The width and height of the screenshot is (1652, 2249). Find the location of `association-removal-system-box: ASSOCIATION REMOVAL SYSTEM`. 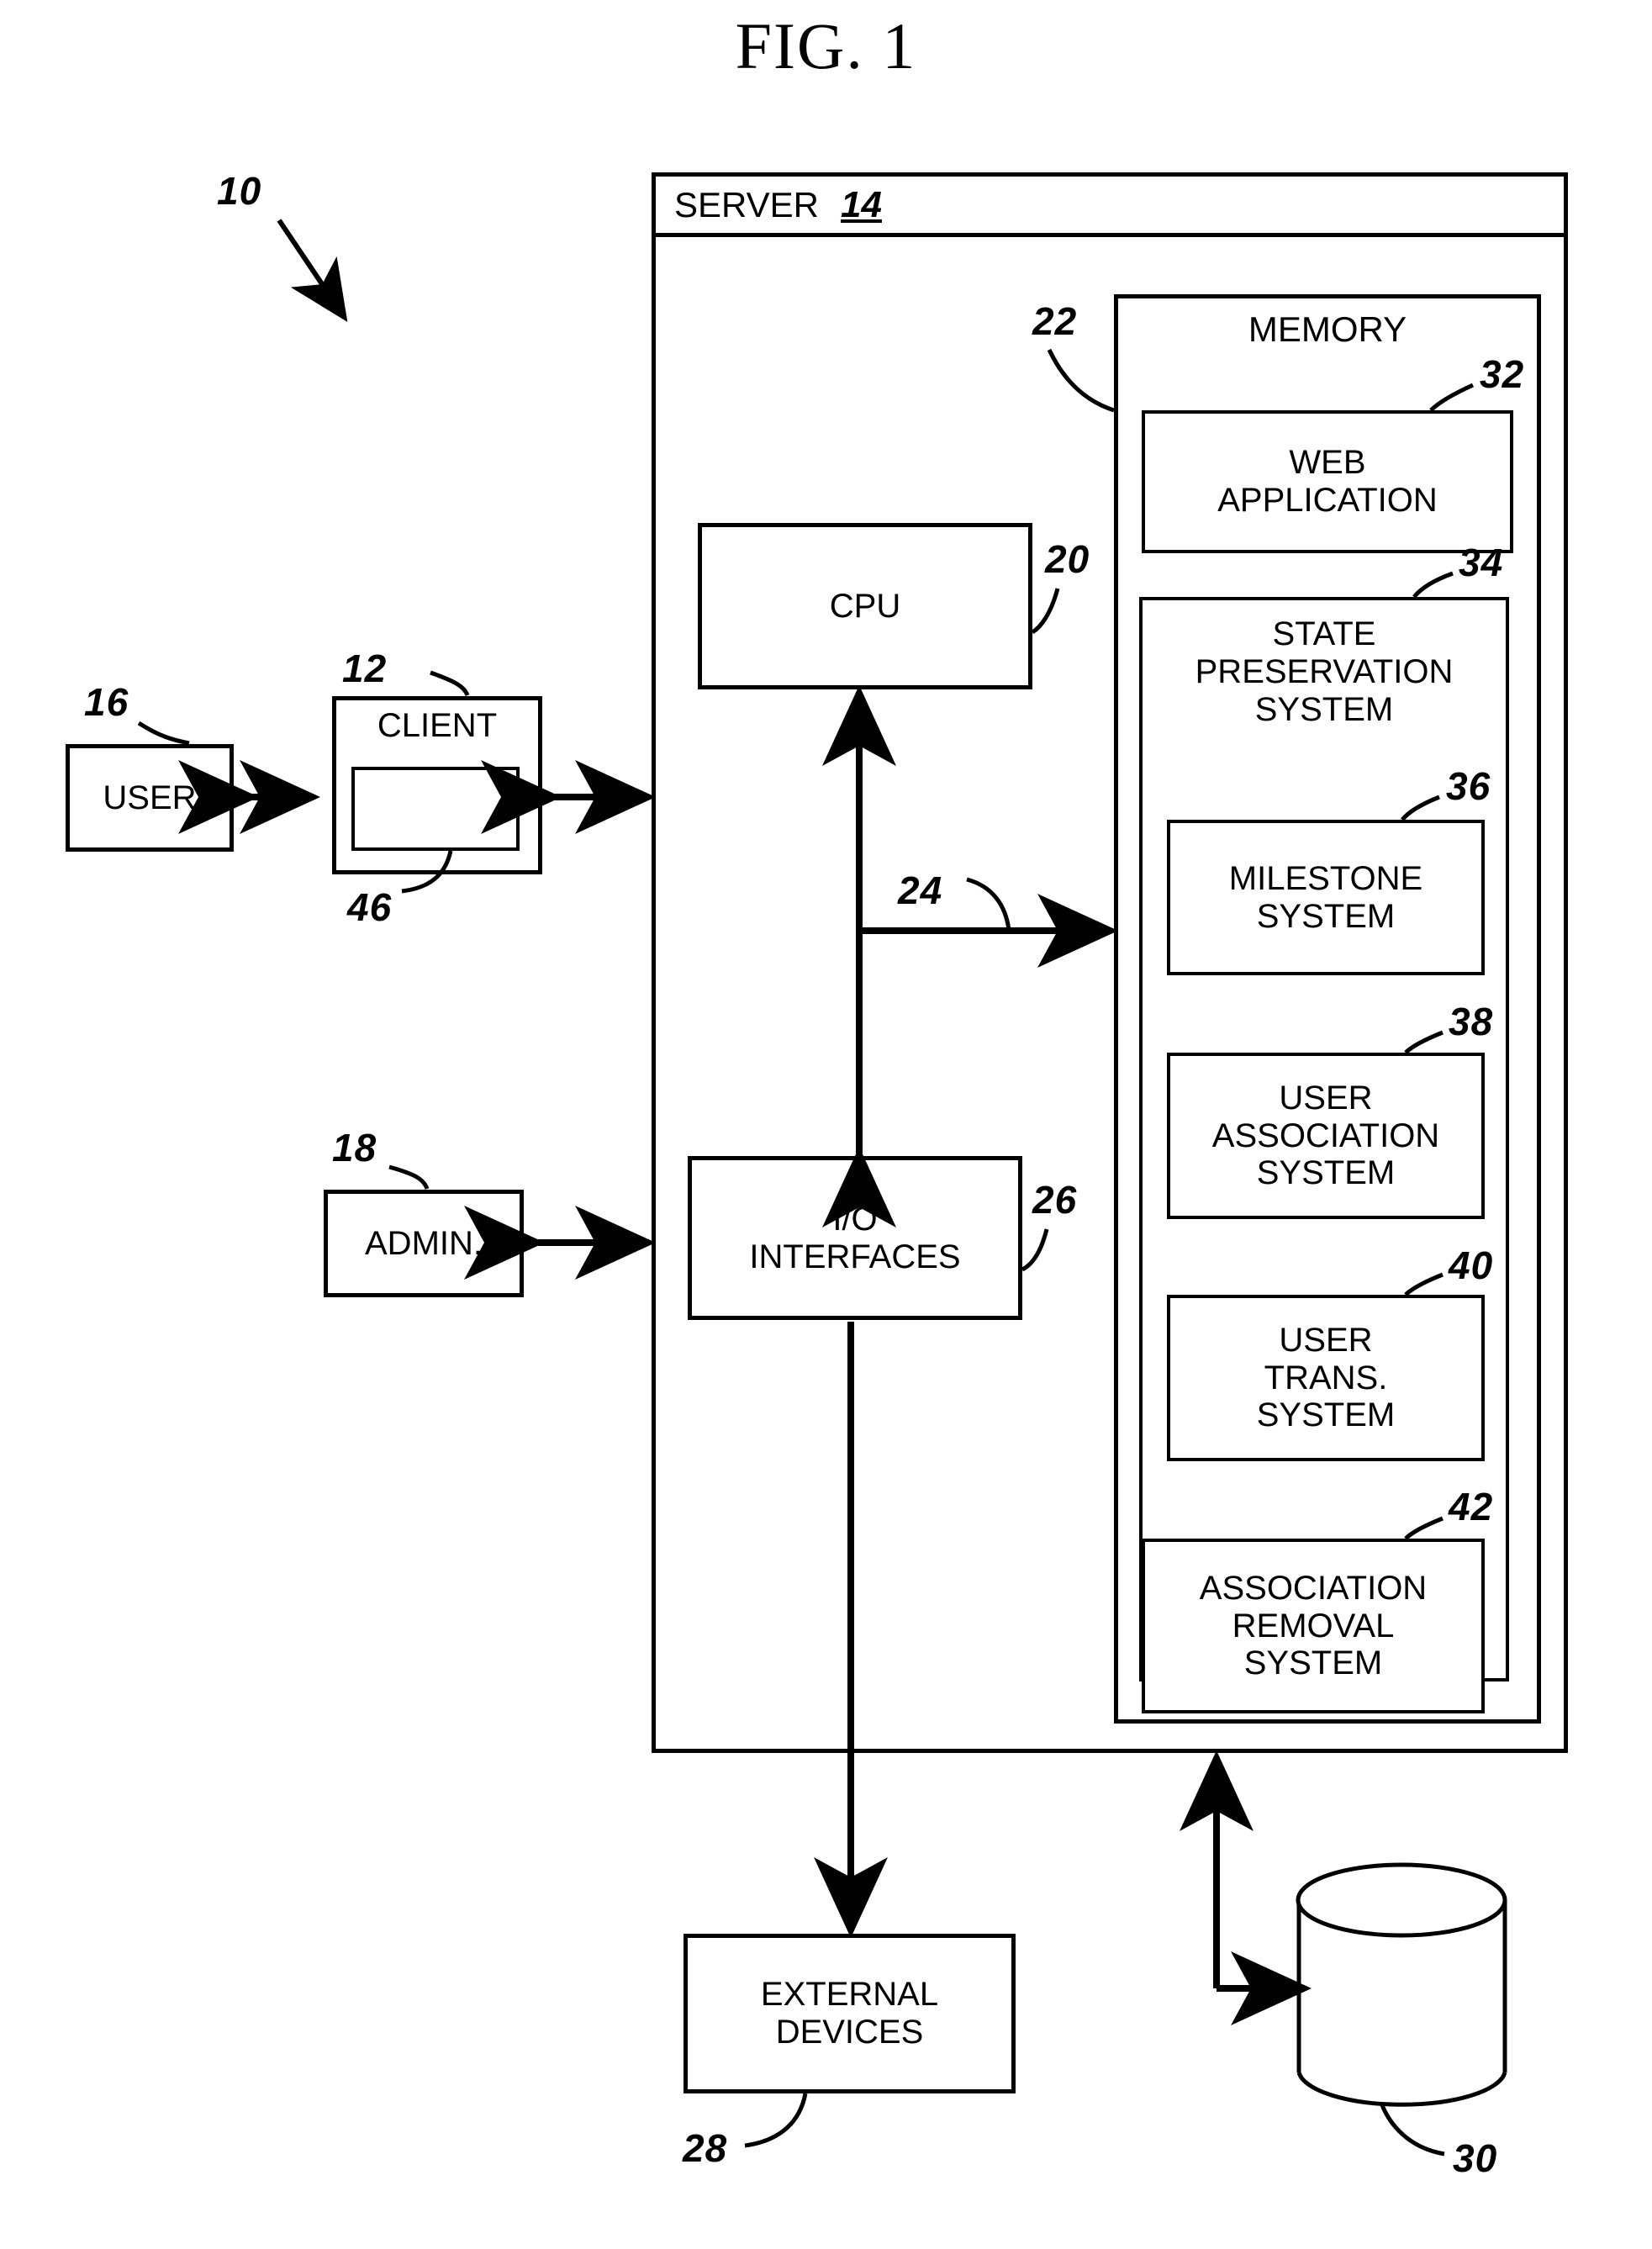

association-removal-system-box: ASSOCIATION REMOVAL SYSTEM is located at coordinates (1313, 1626).